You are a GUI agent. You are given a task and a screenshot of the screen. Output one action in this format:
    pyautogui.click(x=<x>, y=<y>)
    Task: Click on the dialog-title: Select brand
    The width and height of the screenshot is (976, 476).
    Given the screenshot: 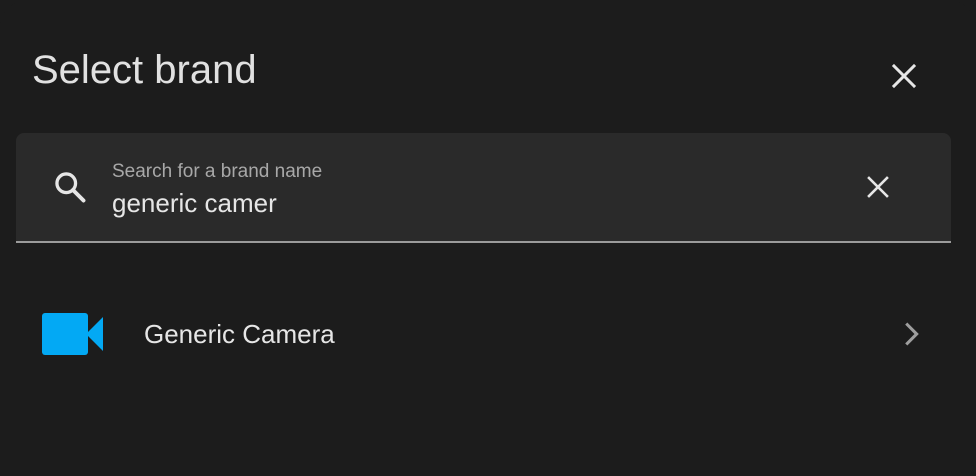 What is the action you would take?
    pyautogui.click(x=144, y=70)
    